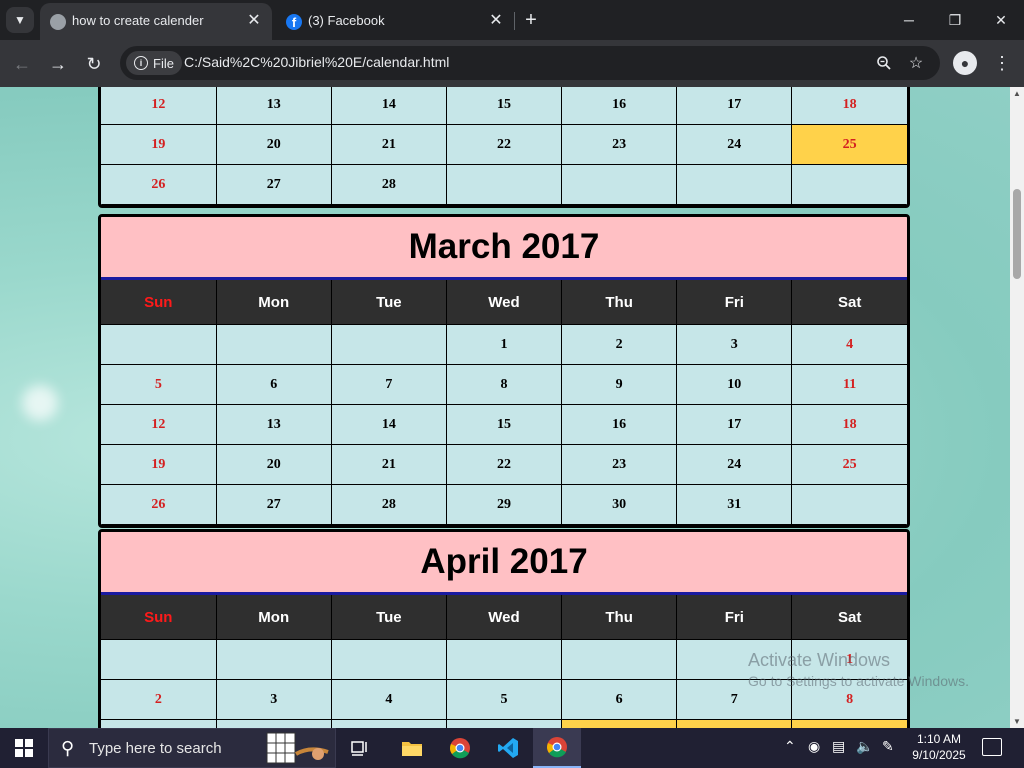  Describe the element at coordinates (884, 63) in the screenshot. I see `zoom-icon` at that location.